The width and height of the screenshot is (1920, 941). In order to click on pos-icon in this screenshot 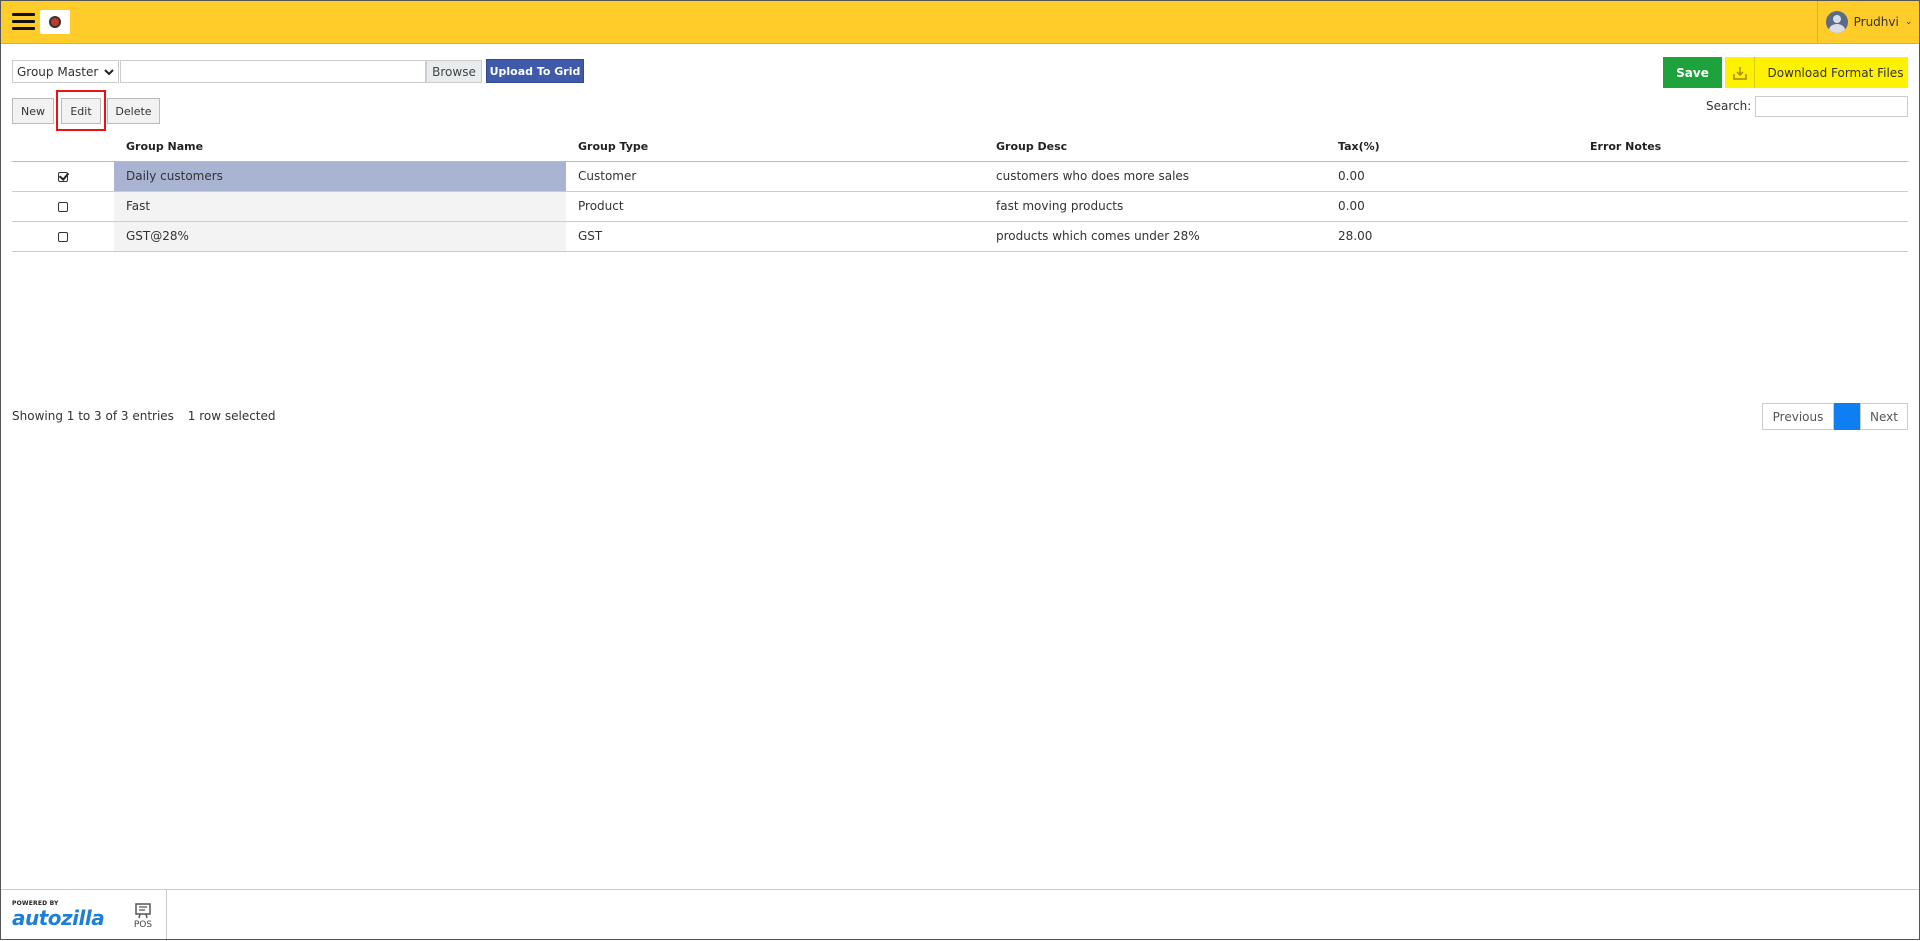, I will do `click(143, 910)`.